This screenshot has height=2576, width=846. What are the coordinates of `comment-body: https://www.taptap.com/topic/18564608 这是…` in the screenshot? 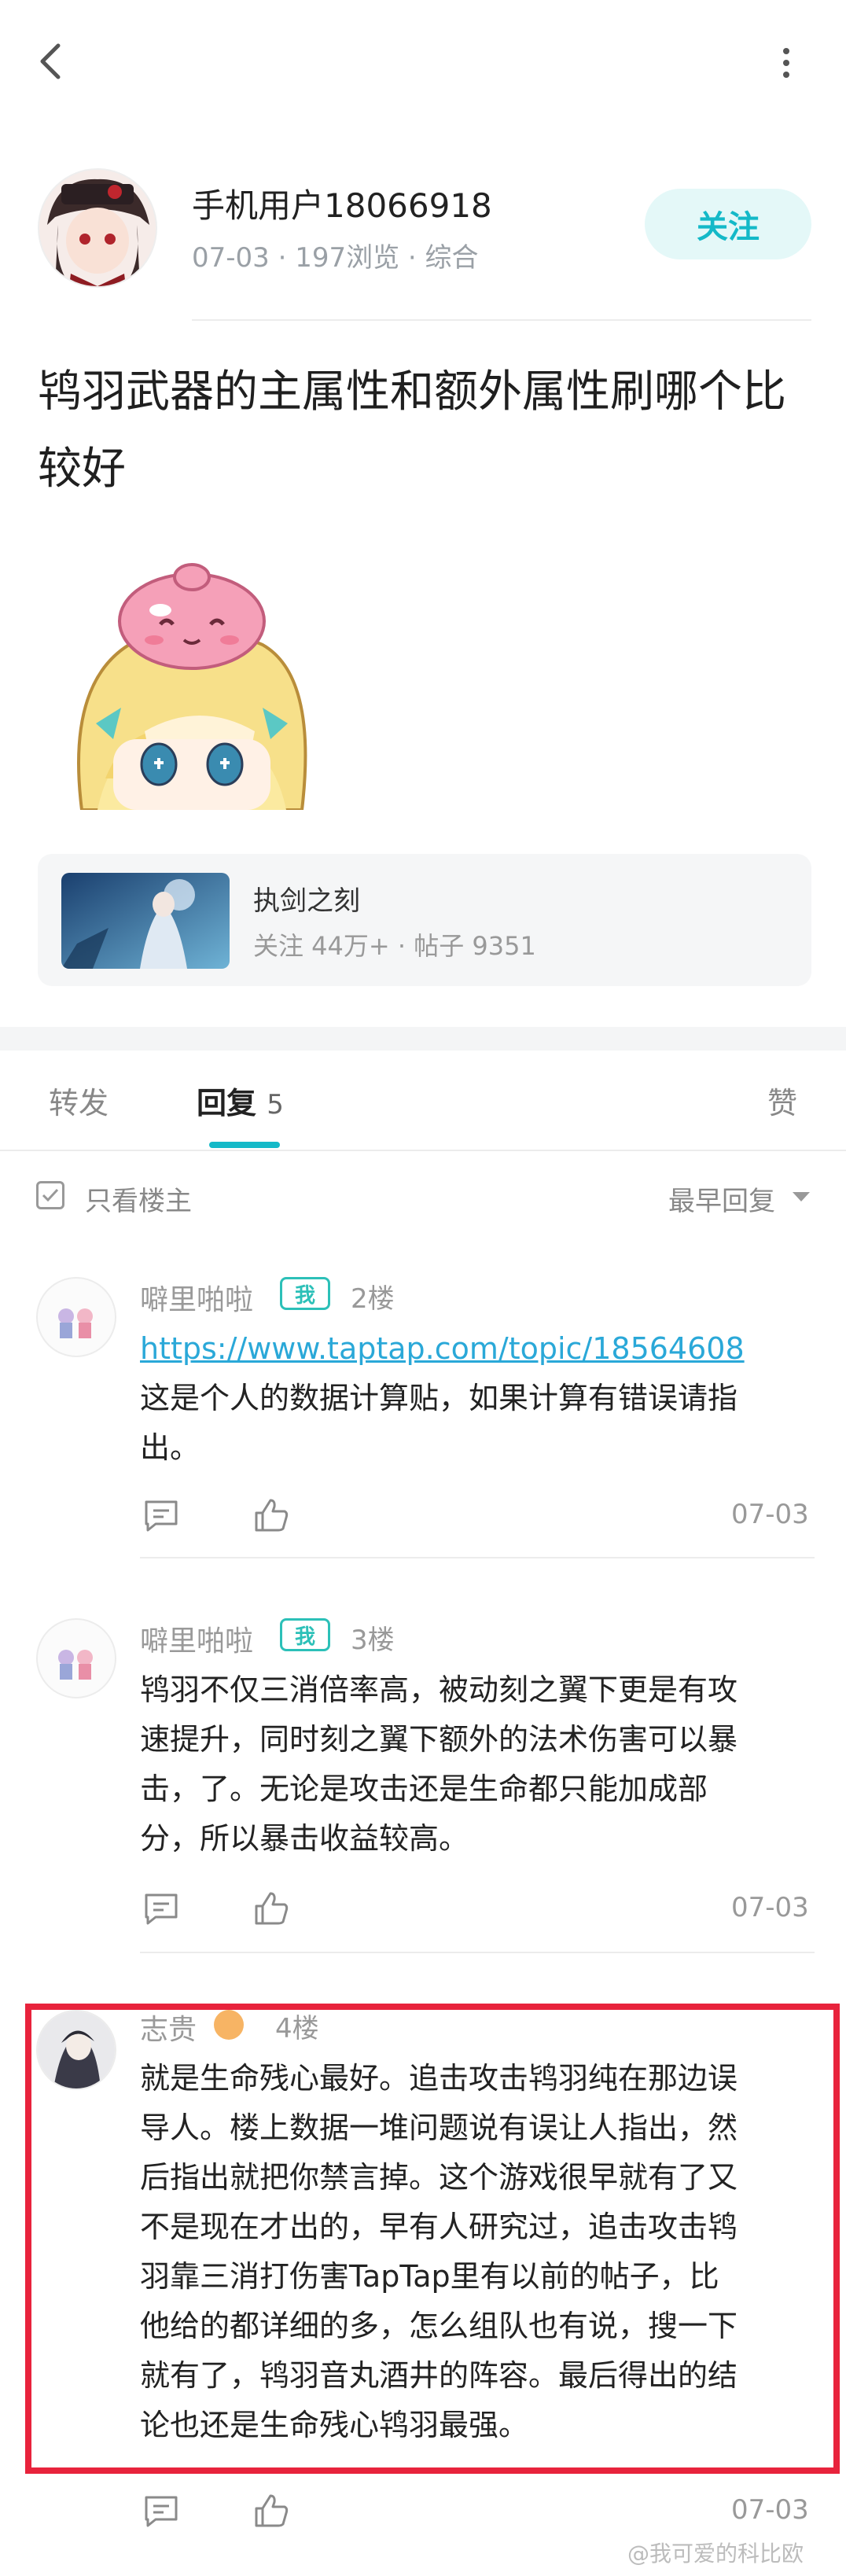 It's located at (474, 1399).